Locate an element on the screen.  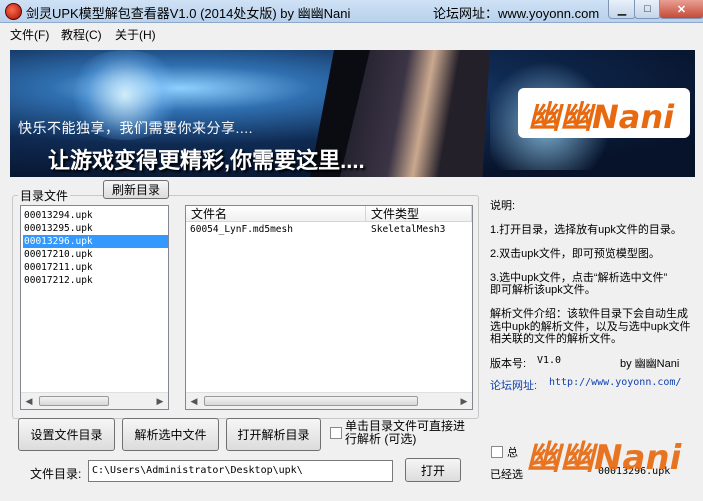
parse-selected-button: 解析选中文件 is located at coordinates (170, 434).